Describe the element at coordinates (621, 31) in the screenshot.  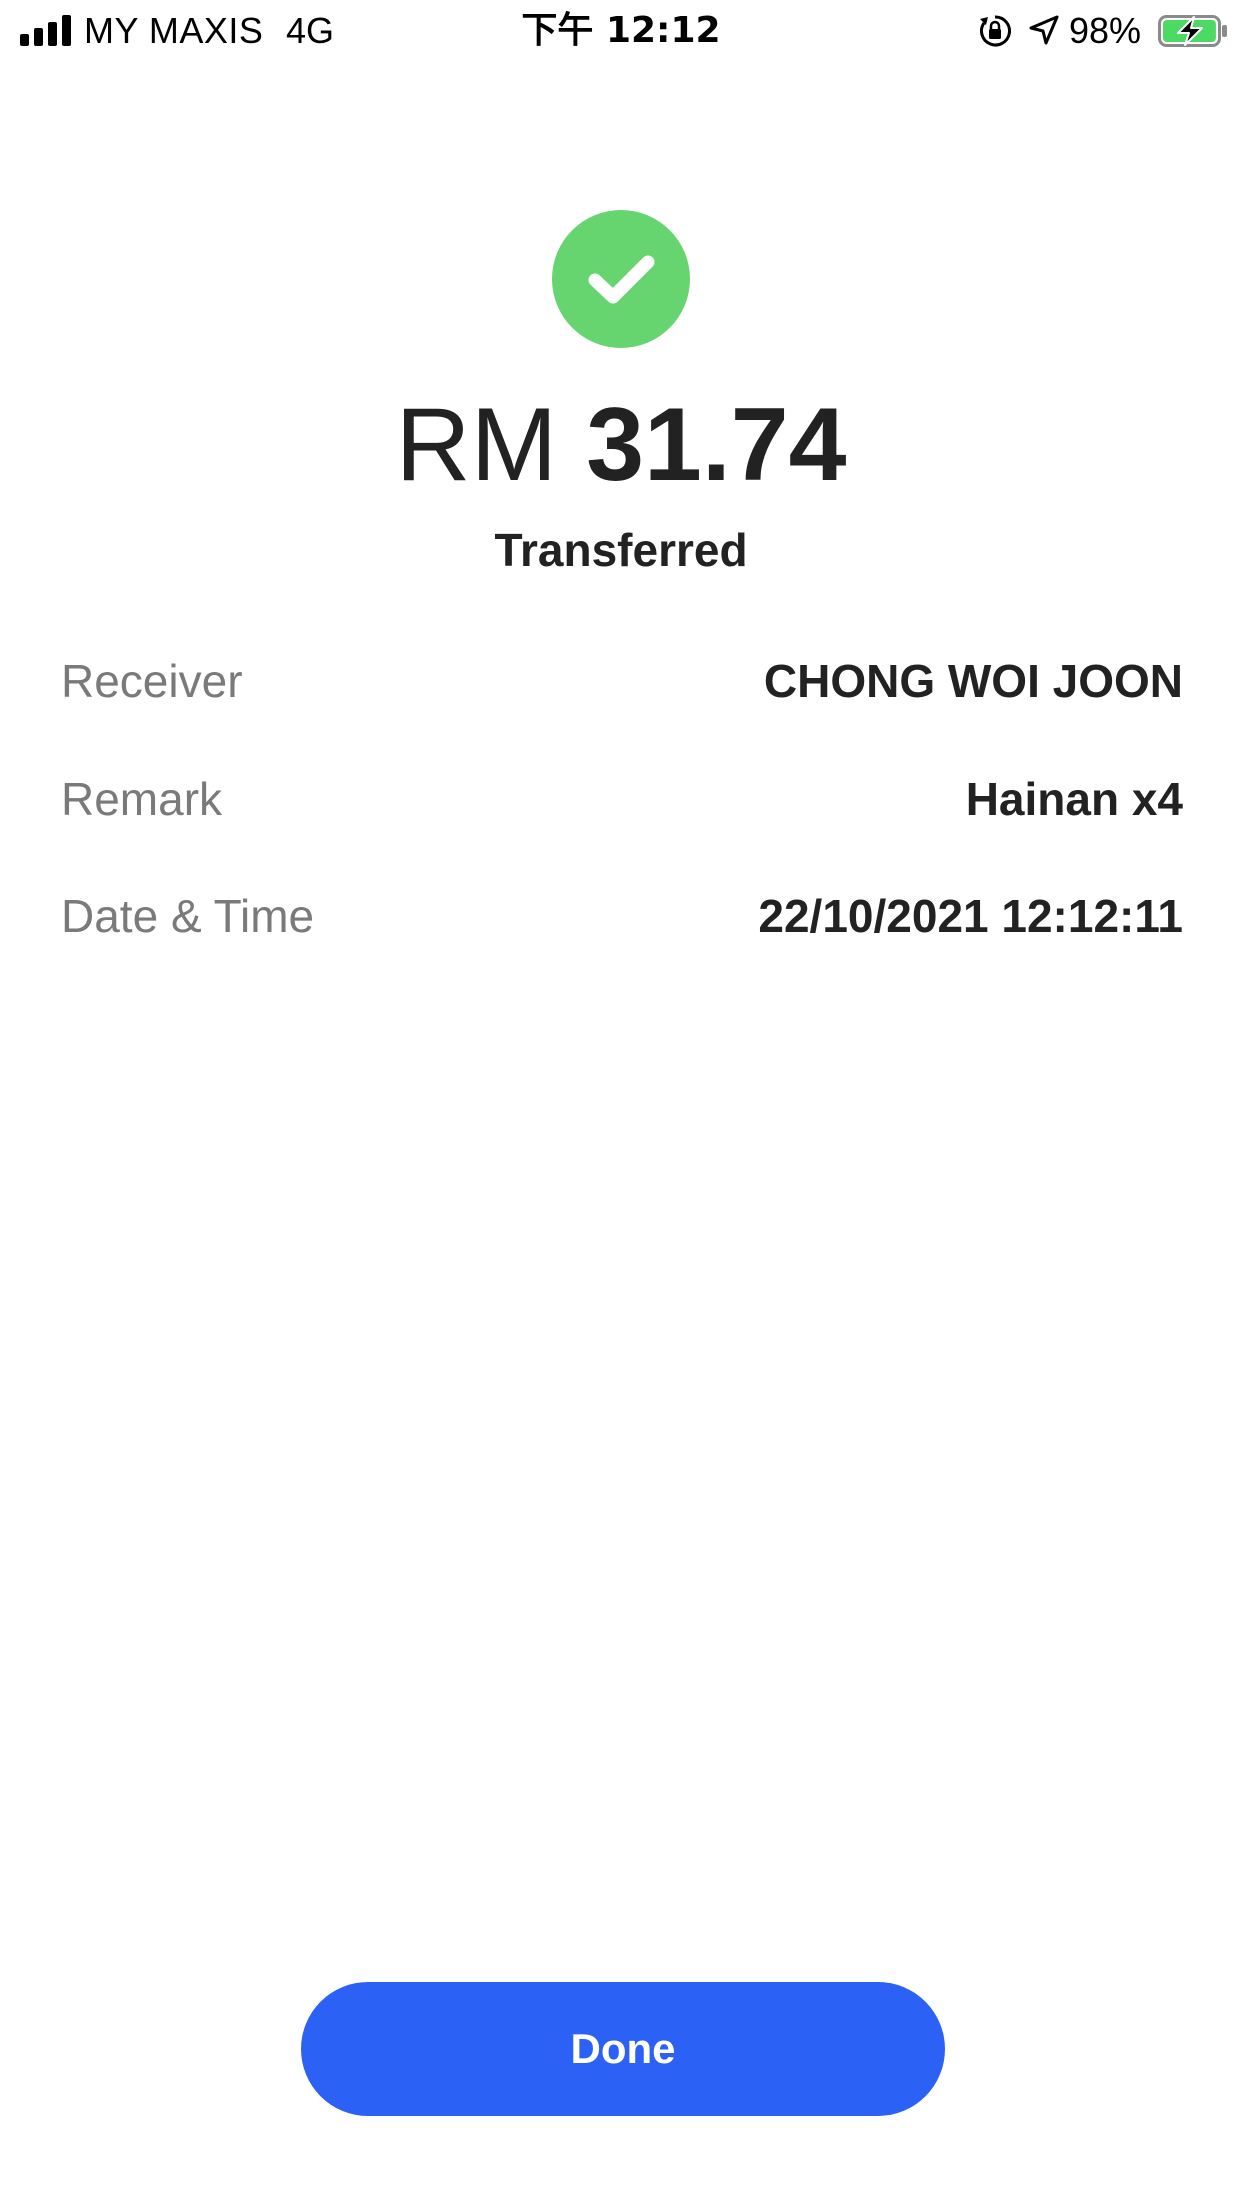
I see `status-bar: MY MAXIS 4G 下午 12:12 98%` at that location.